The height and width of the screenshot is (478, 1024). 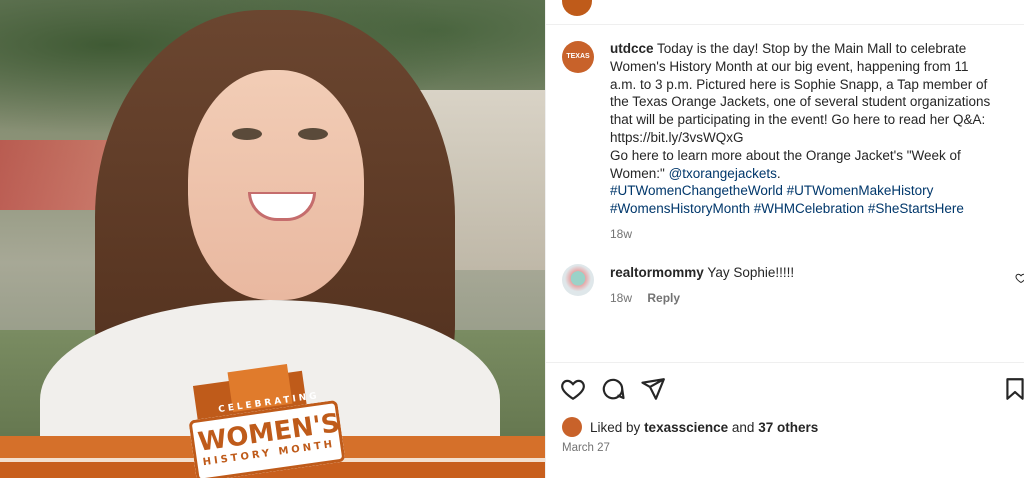 What do you see at coordinates (751, 272) in the screenshot?
I see `comment-body: Yay Sophie!!!!!` at bounding box center [751, 272].